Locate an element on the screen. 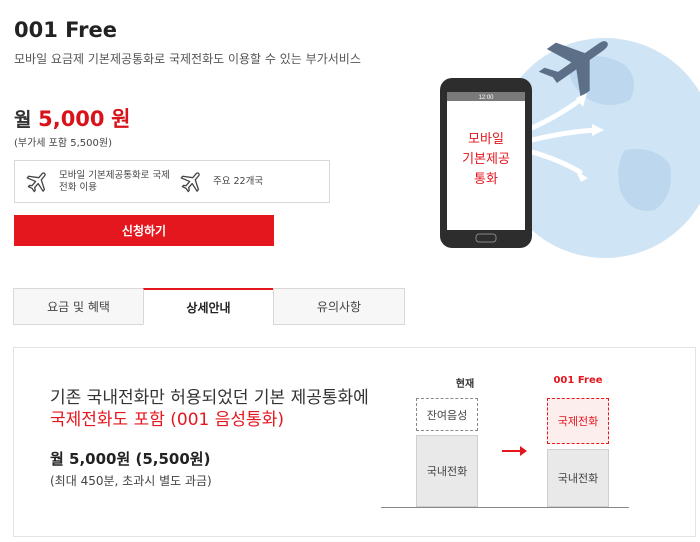  price-unit: 원 is located at coordinates (121, 119).